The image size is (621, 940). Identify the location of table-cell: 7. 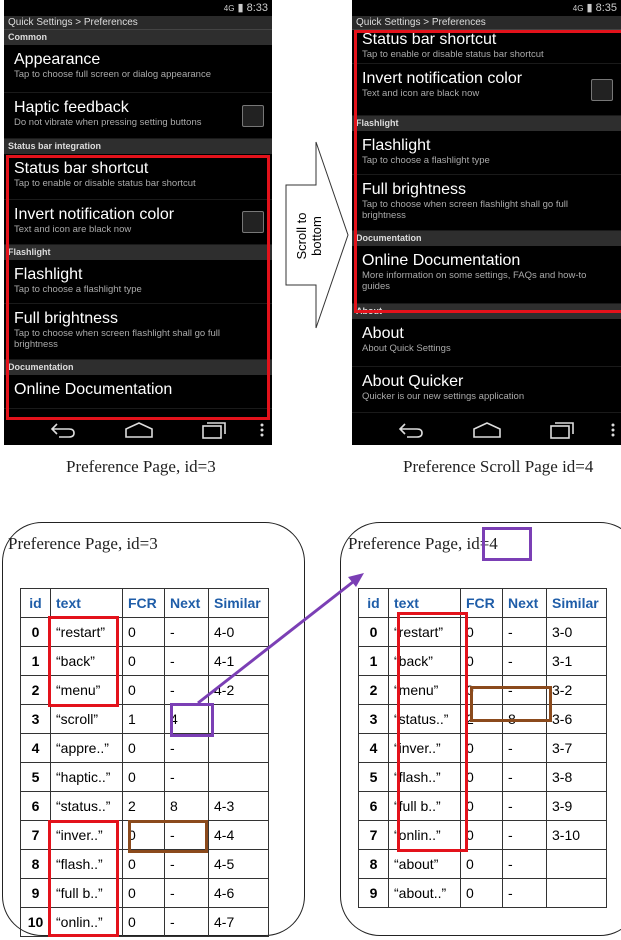
(373, 835).